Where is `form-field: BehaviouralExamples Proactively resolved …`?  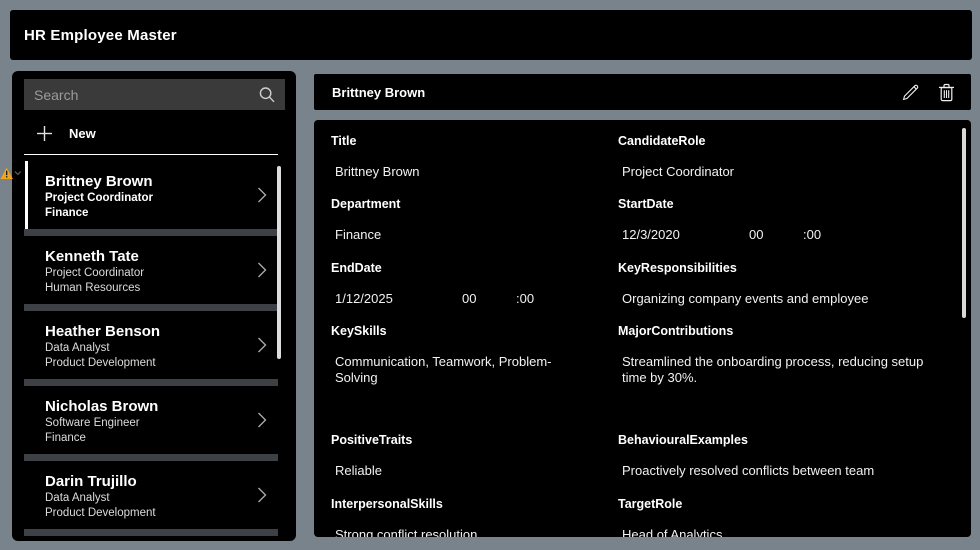
form-field: BehaviouralExamples Proactively resolved … is located at coordinates (786, 465).